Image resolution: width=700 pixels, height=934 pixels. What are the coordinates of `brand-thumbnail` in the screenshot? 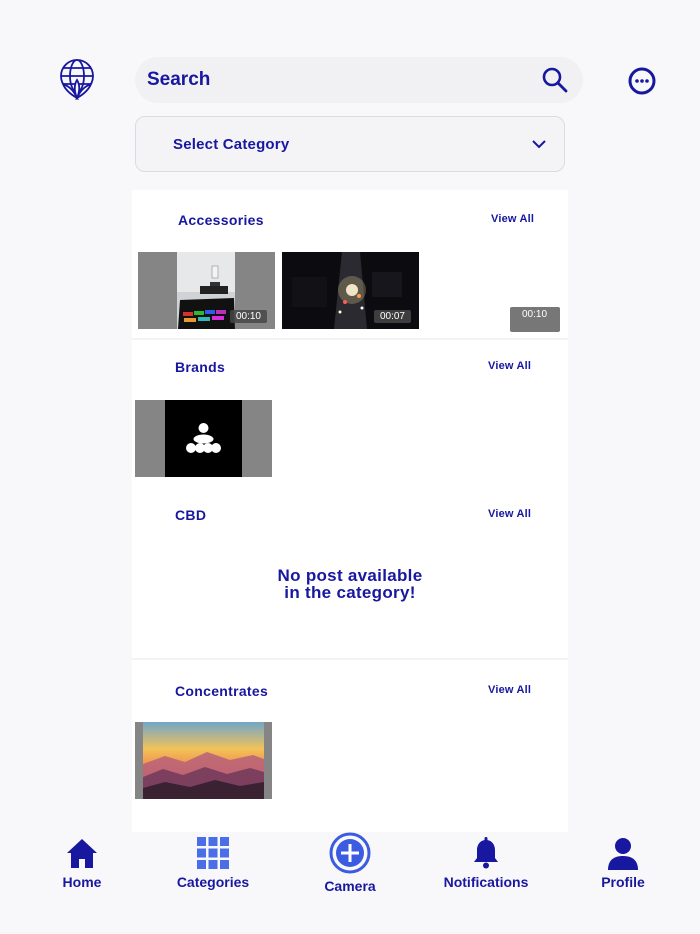 It's located at (203, 438).